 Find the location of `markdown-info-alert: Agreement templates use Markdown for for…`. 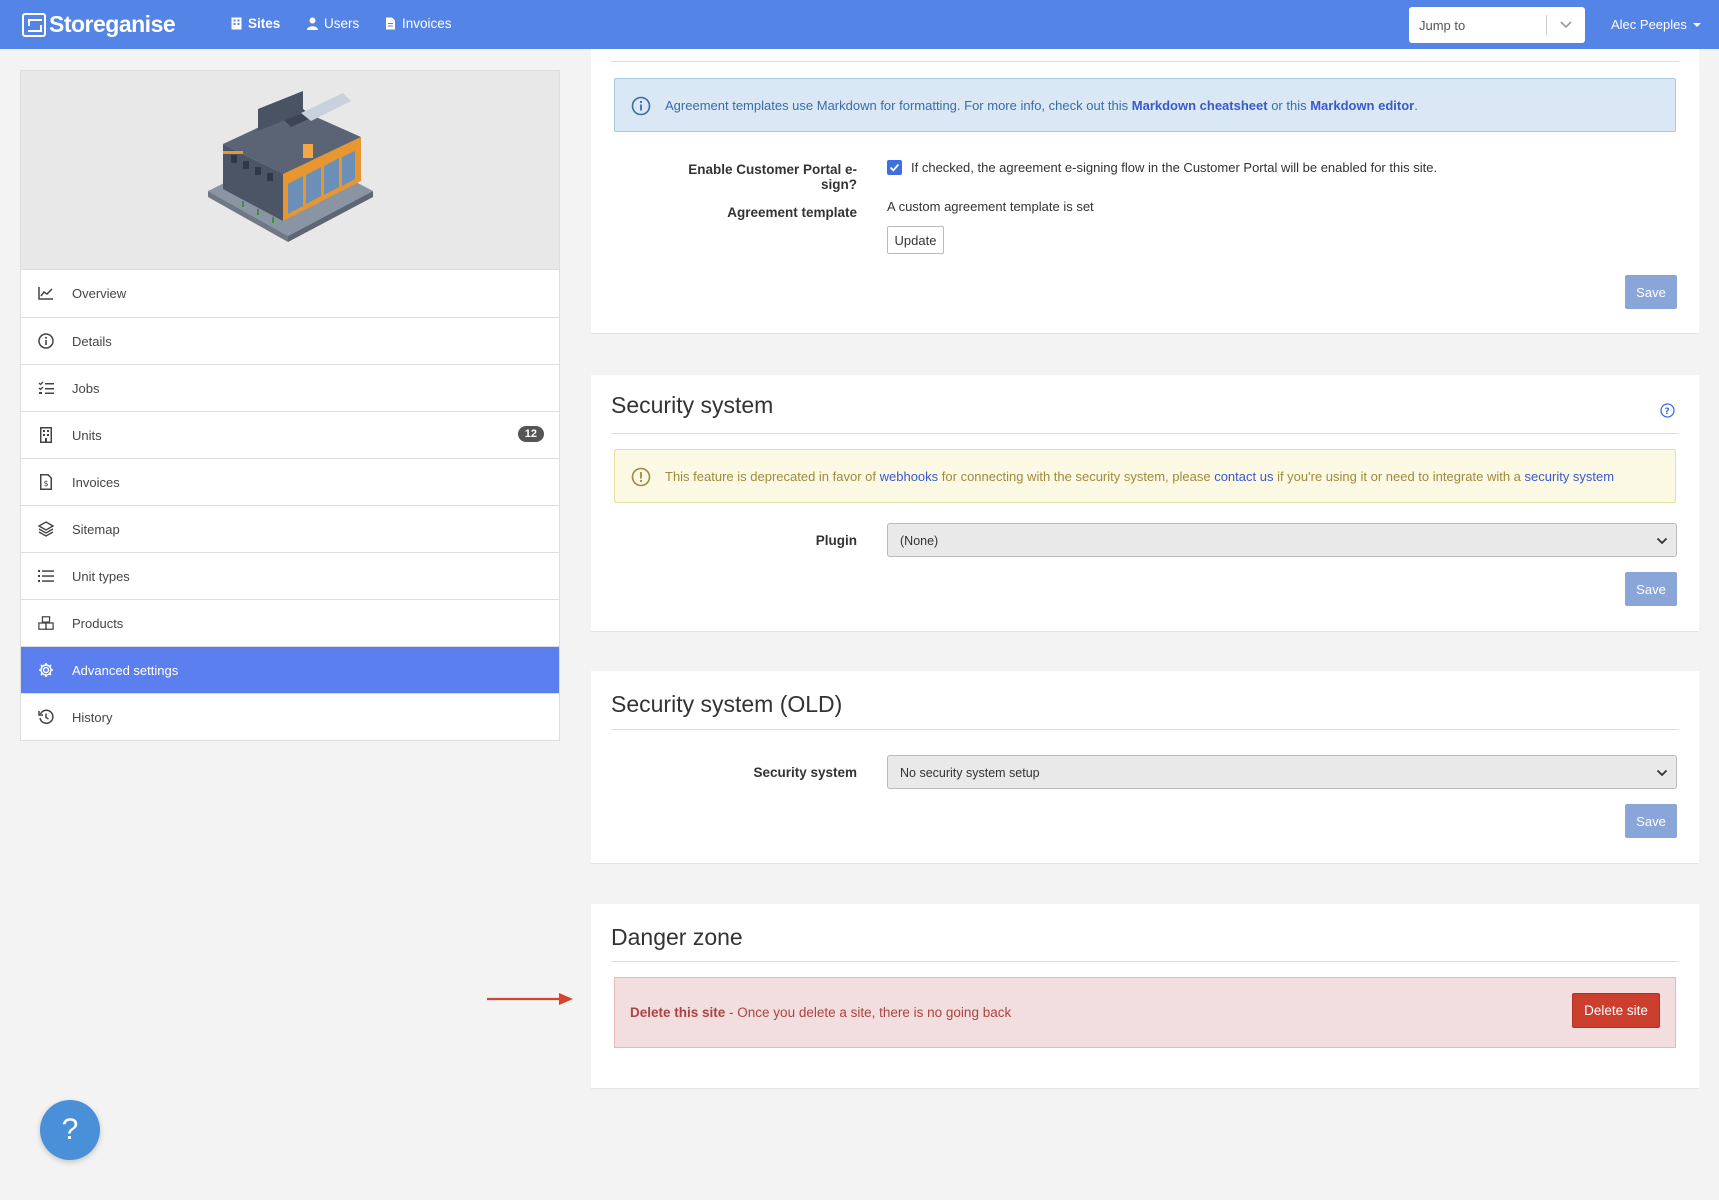

markdown-info-alert: Agreement templates use Markdown for for… is located at coordinates (1145, 105).